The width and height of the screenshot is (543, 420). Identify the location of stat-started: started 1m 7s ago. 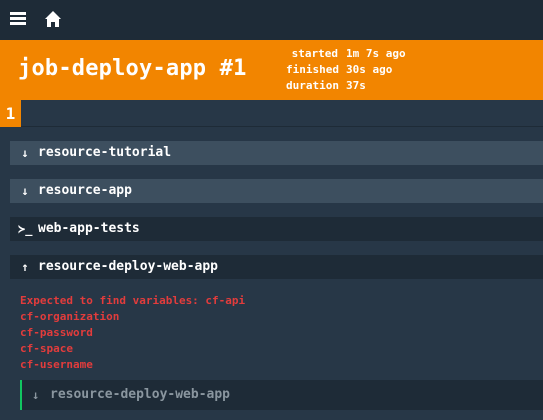
(346, 54).